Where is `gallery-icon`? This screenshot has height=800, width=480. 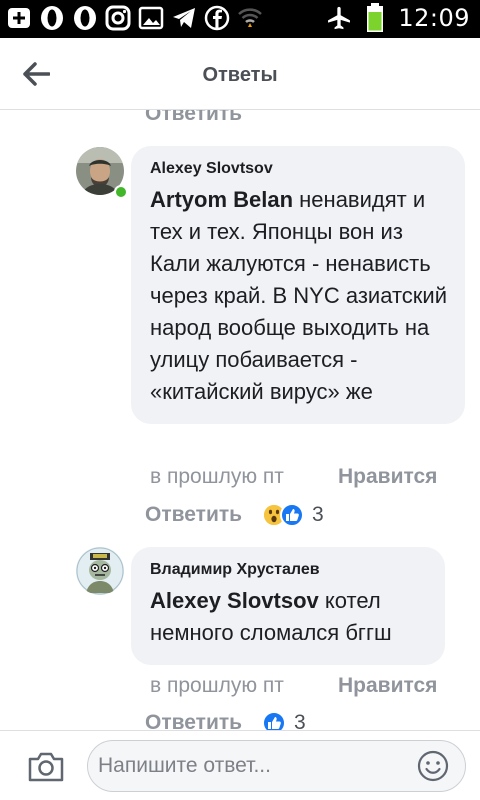 gallery-icon is located at coordinates (151, 18).